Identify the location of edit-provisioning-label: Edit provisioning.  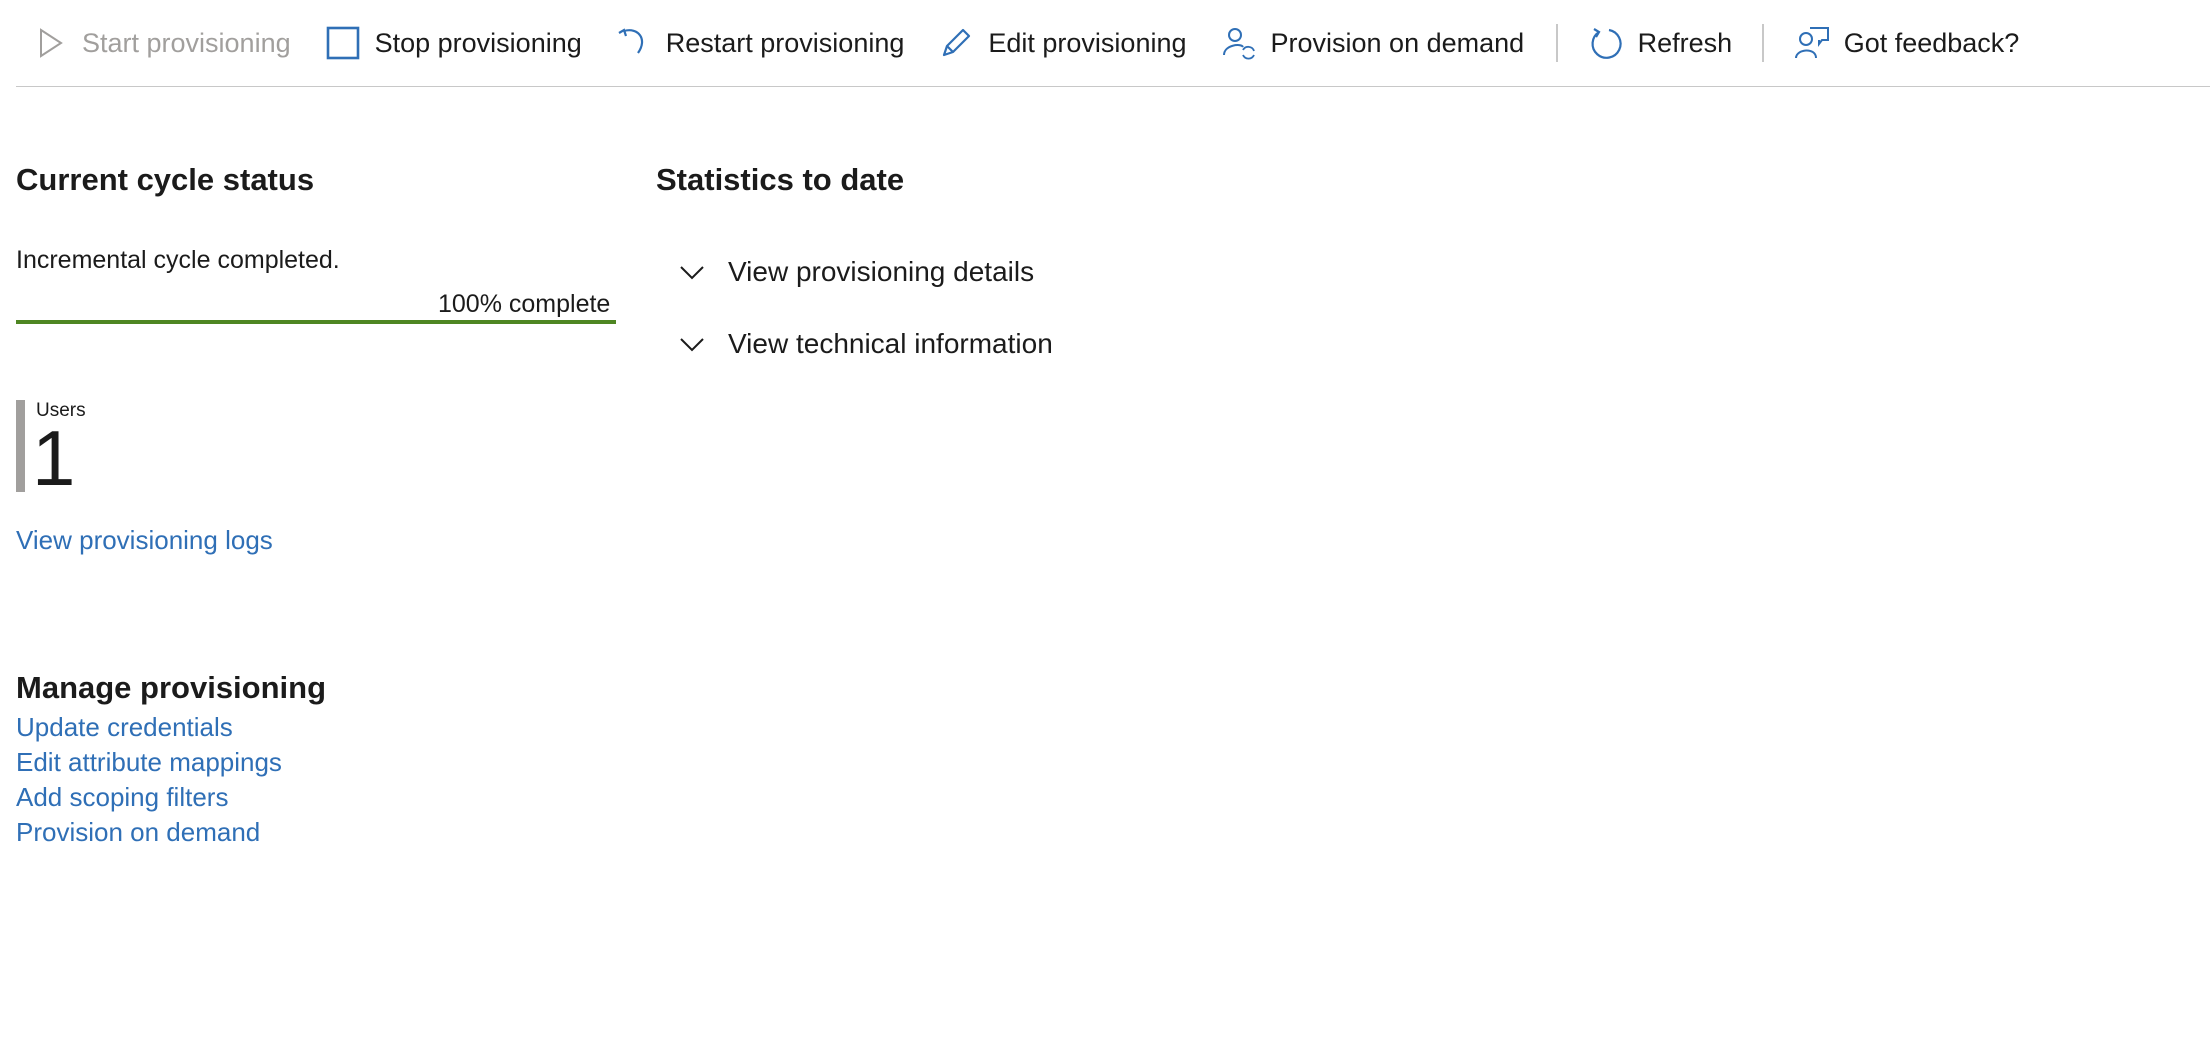
(1087, 42).